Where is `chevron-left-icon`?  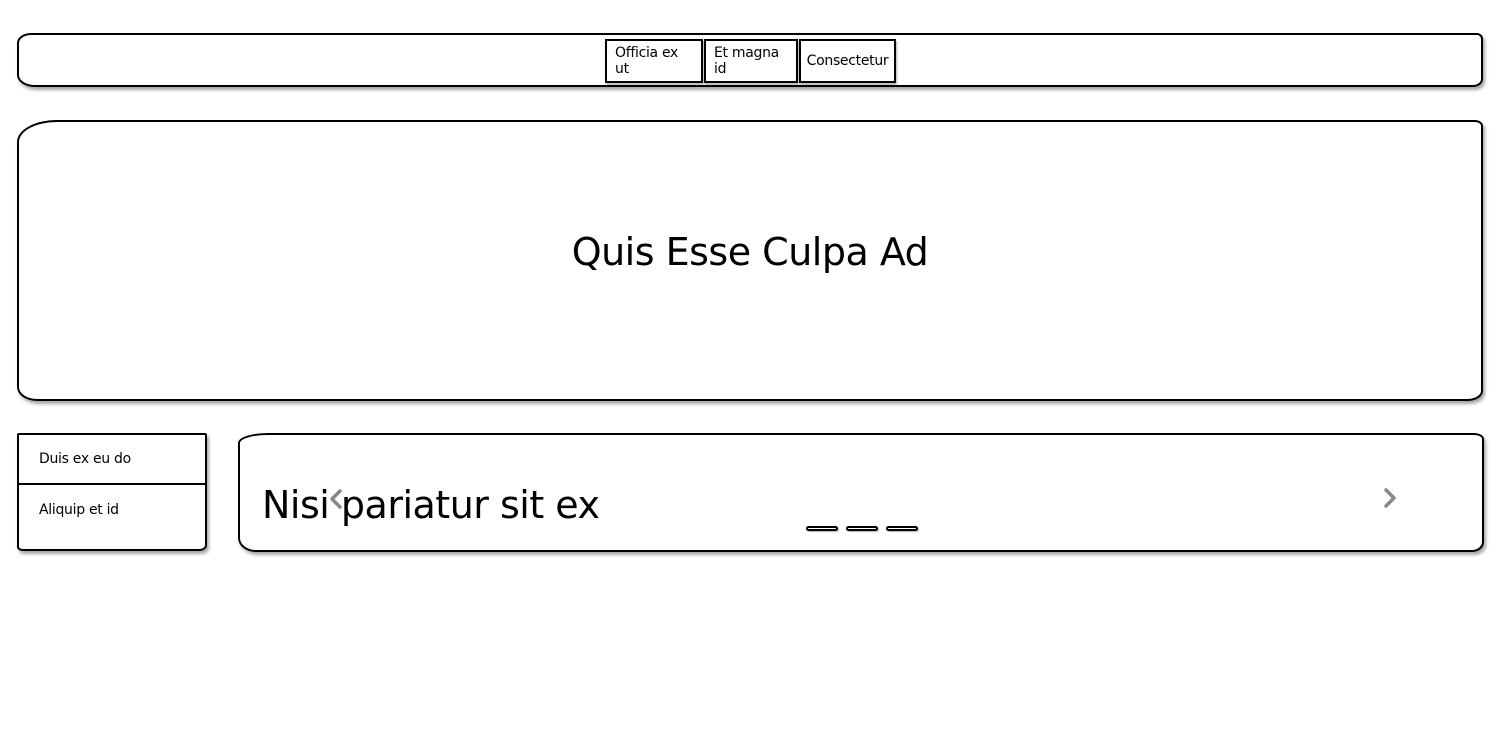
chevron-left-icon is located at coordinates (336, 499).